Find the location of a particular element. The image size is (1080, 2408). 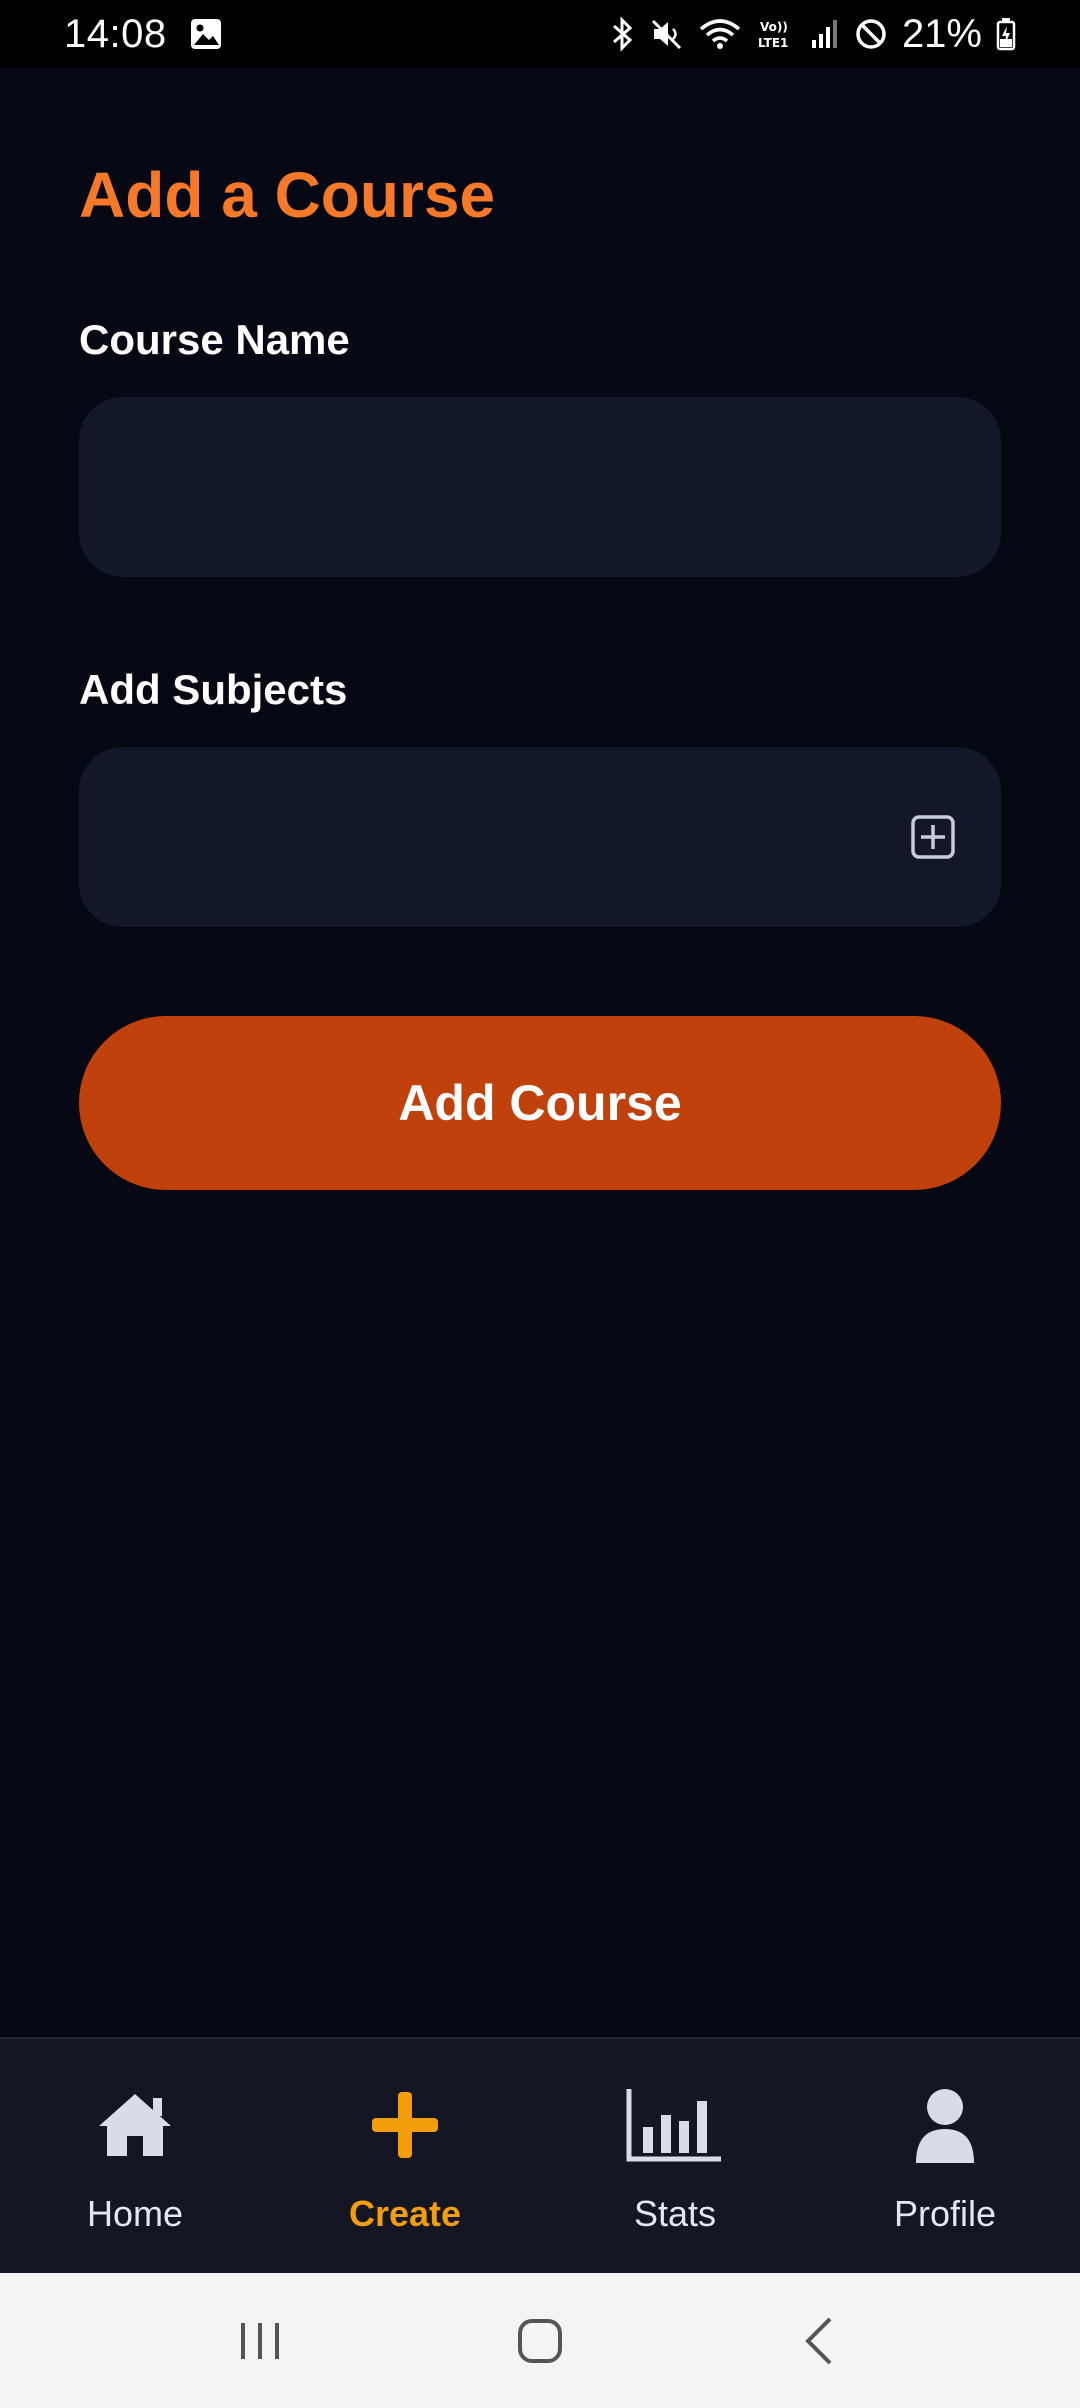

add-subjects-field-container is located at coordinates (540, 837).